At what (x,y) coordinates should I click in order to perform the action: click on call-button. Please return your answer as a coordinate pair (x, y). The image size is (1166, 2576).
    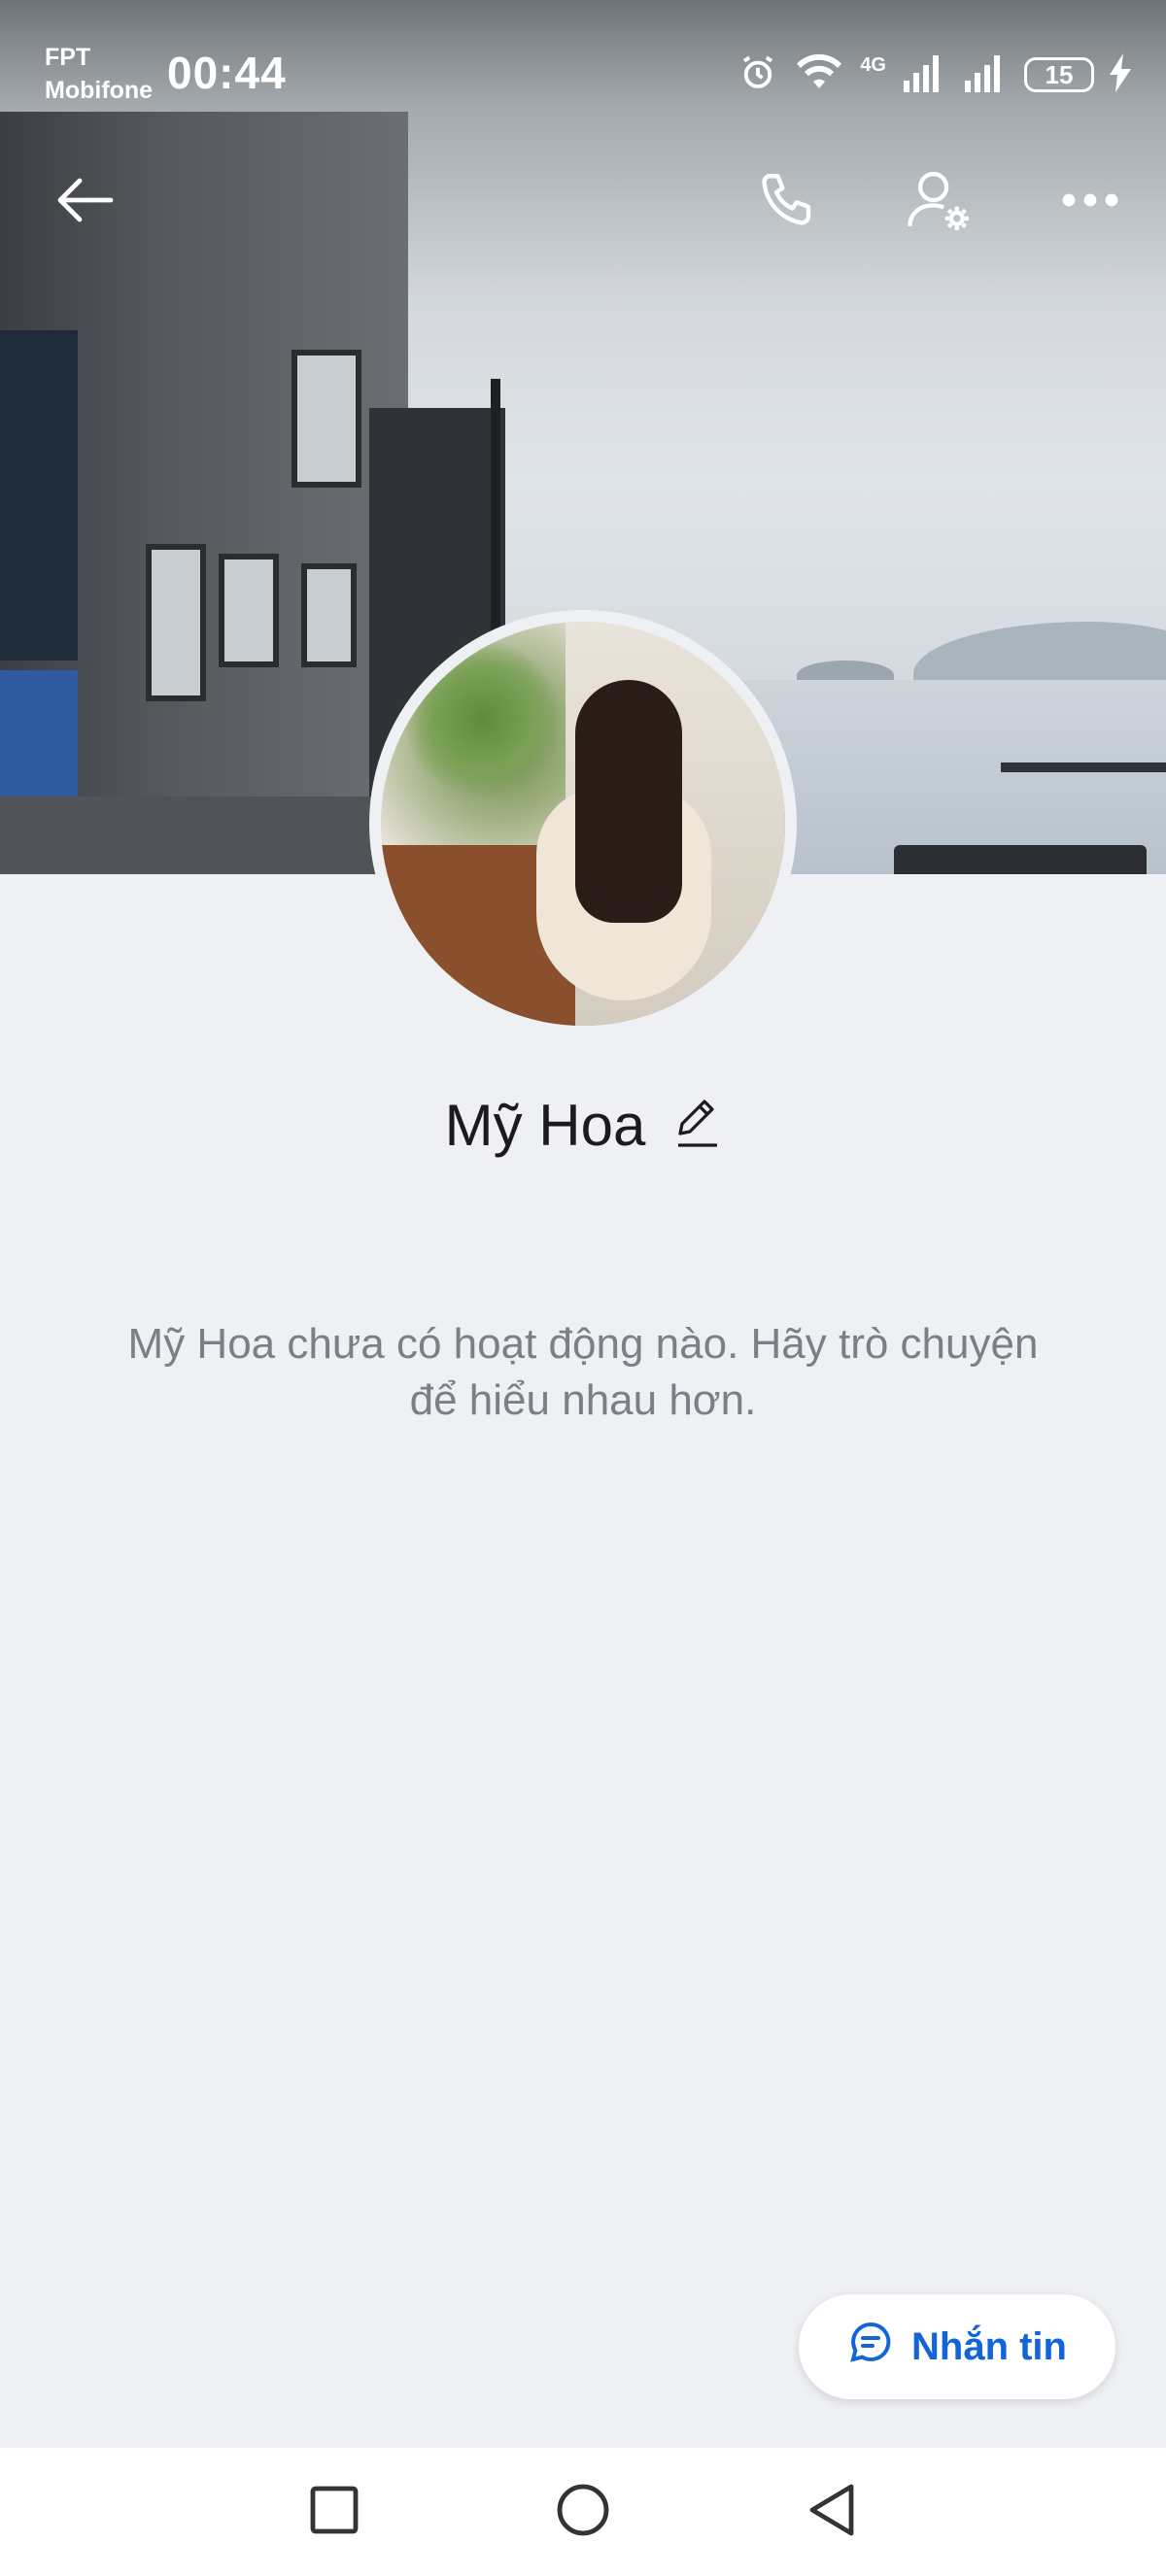
    Looking at the image, I should click on (787, 202).